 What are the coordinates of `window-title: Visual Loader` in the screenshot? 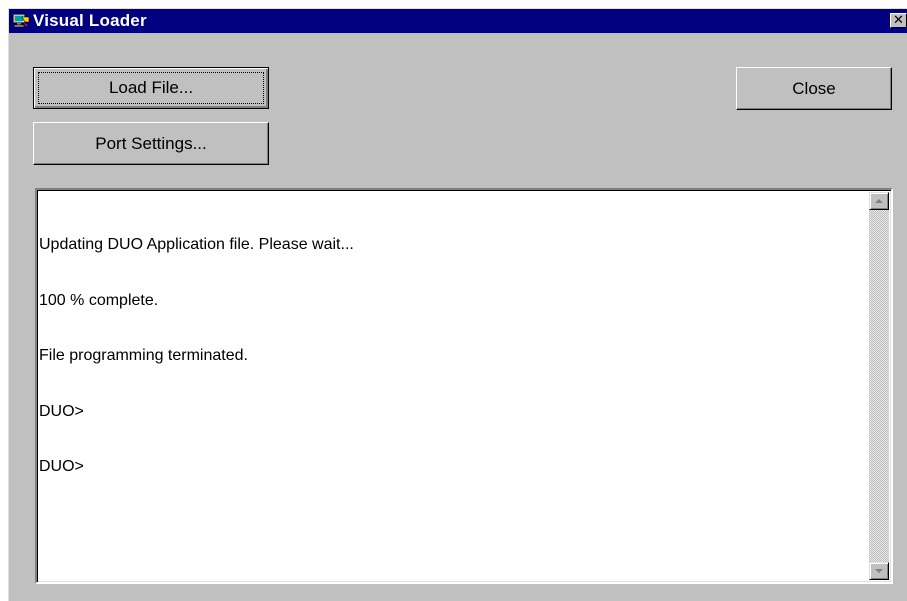 It's located at (90, 20).